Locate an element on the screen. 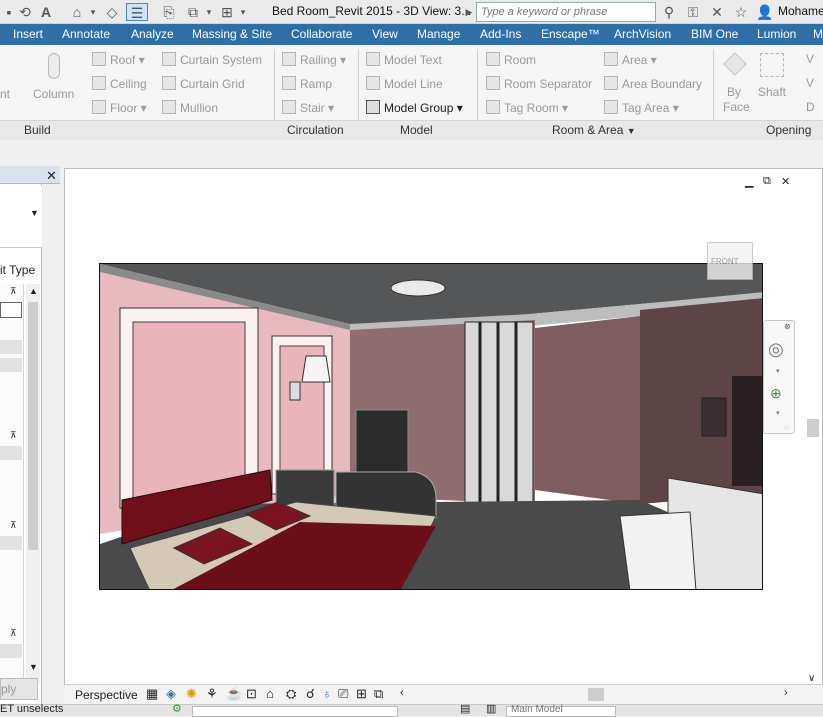 This screenshot has height=717, width=823. save-icon: ▪ is located at coordinates (9, 12).